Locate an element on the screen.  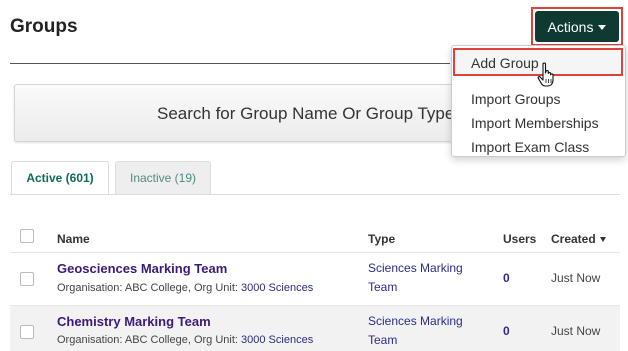
title-divider is located at coordinates (230, 63).